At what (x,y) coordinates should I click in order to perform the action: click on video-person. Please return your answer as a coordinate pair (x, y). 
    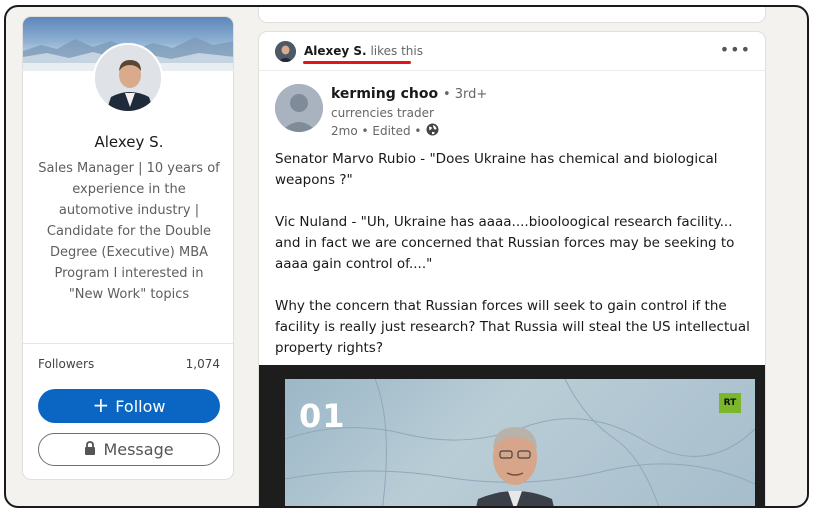
    Looking at the image, I should click on (515, 456).